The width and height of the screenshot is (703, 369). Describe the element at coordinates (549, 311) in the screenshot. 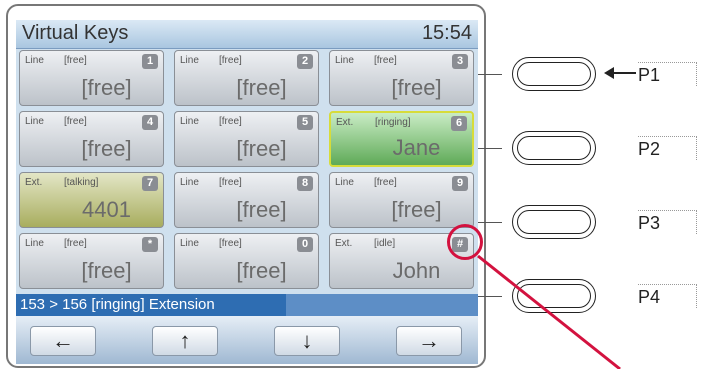

I see `callout-line` at that location.